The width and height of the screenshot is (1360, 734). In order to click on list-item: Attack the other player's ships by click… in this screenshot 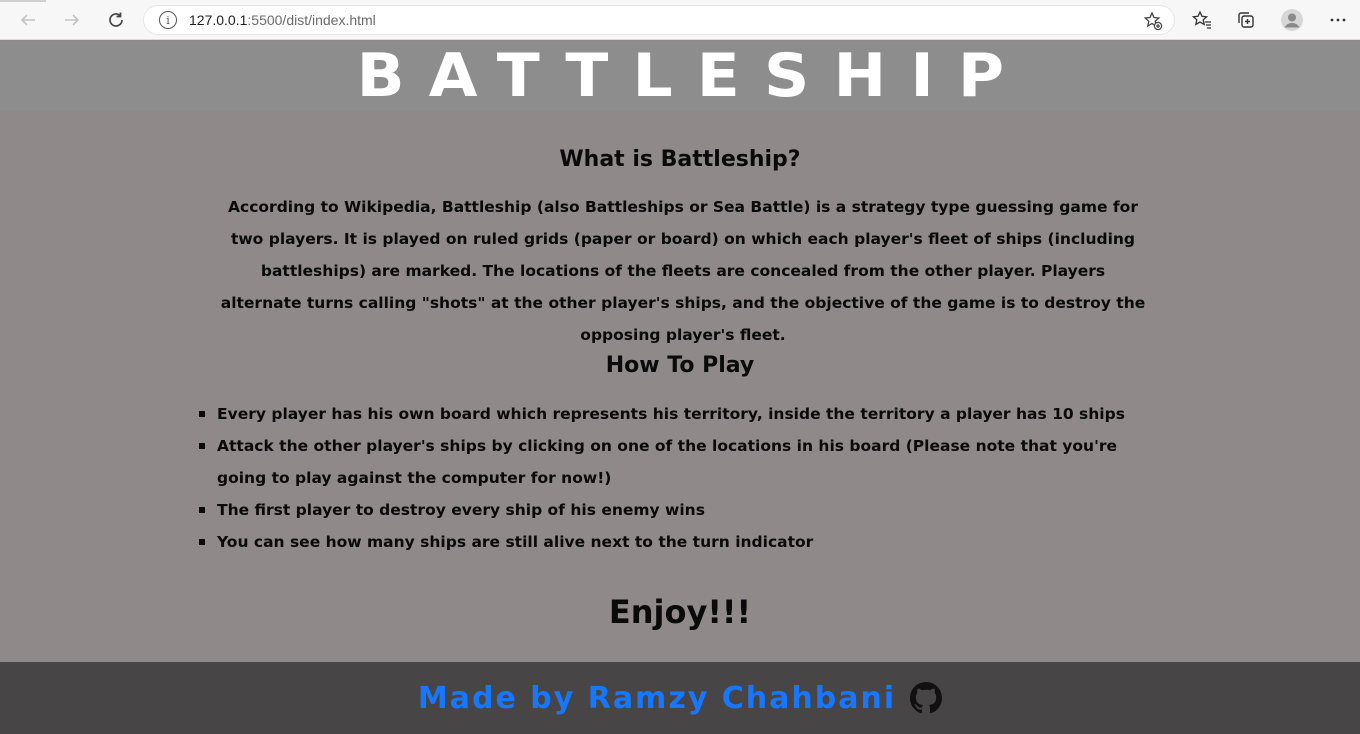, I will do `click(679, 462)`.